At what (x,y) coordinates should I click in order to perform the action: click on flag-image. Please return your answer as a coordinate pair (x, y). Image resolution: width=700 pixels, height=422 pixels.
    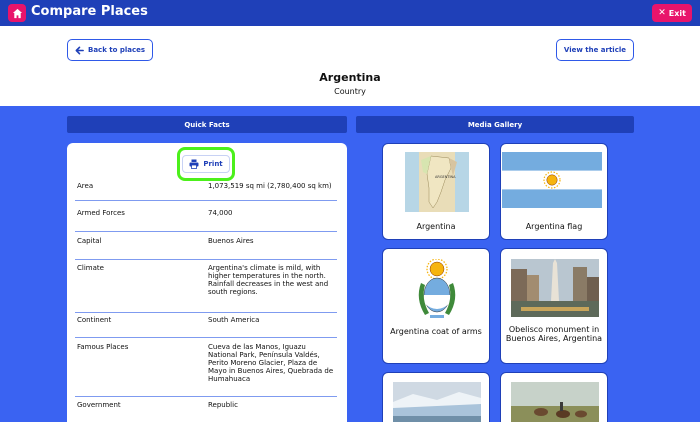
    Looking at the image, I should click on (552, 180).